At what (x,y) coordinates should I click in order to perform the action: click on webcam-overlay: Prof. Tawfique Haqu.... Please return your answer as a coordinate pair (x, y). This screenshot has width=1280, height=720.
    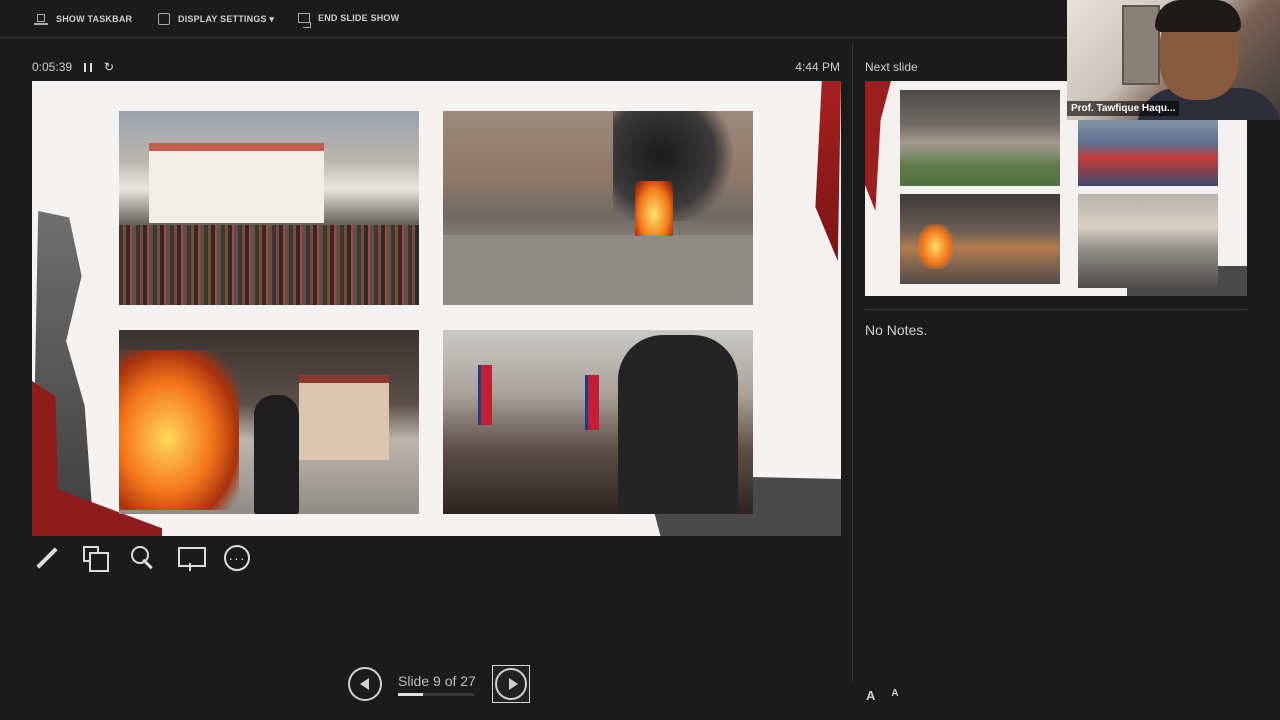
    Looking at the image, I should click on (1173, 60).